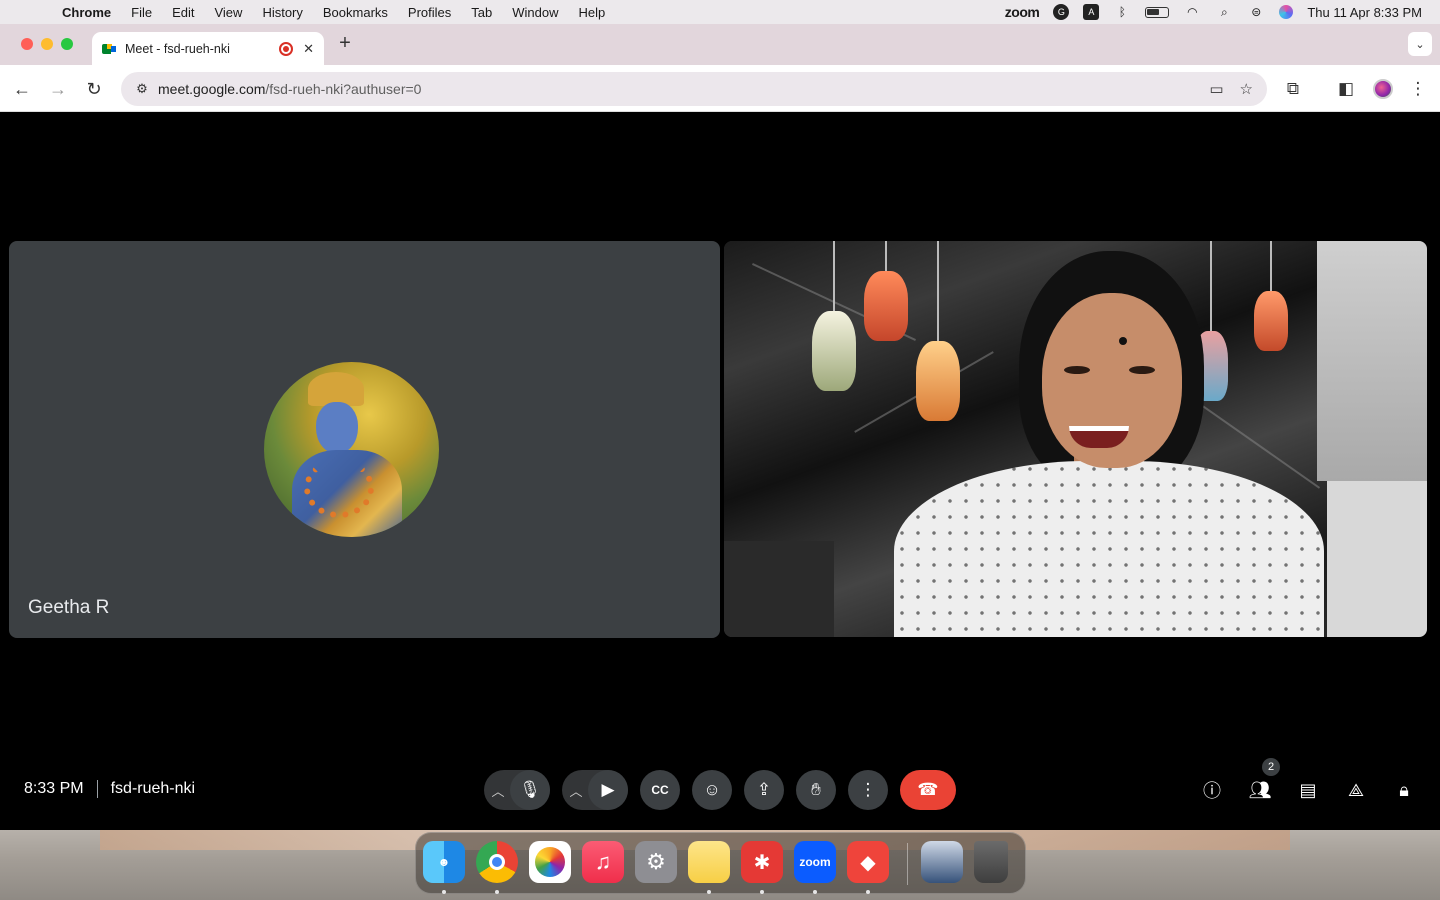 This screenshot has width=1440, height=900. What do you see at coordinates (991, 862) in the screenshot?
I see `dock-trash-icon` at bounding box center [991, 862].